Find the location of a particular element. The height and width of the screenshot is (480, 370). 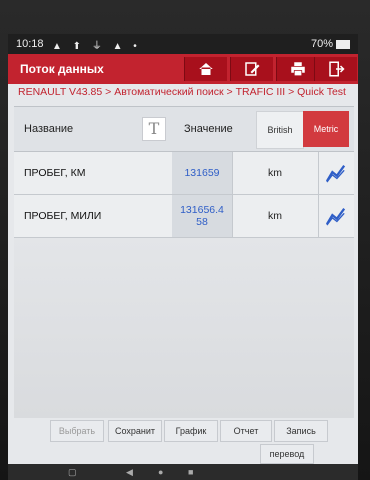

edit-icon is located at coordinates (252, 69).